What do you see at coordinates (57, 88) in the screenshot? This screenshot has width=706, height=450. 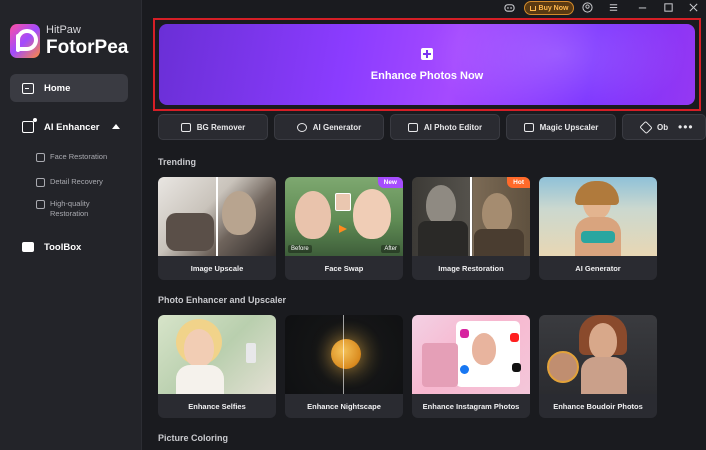 I see `sidebar-item-label: Home` at bounding box center [57, 88].